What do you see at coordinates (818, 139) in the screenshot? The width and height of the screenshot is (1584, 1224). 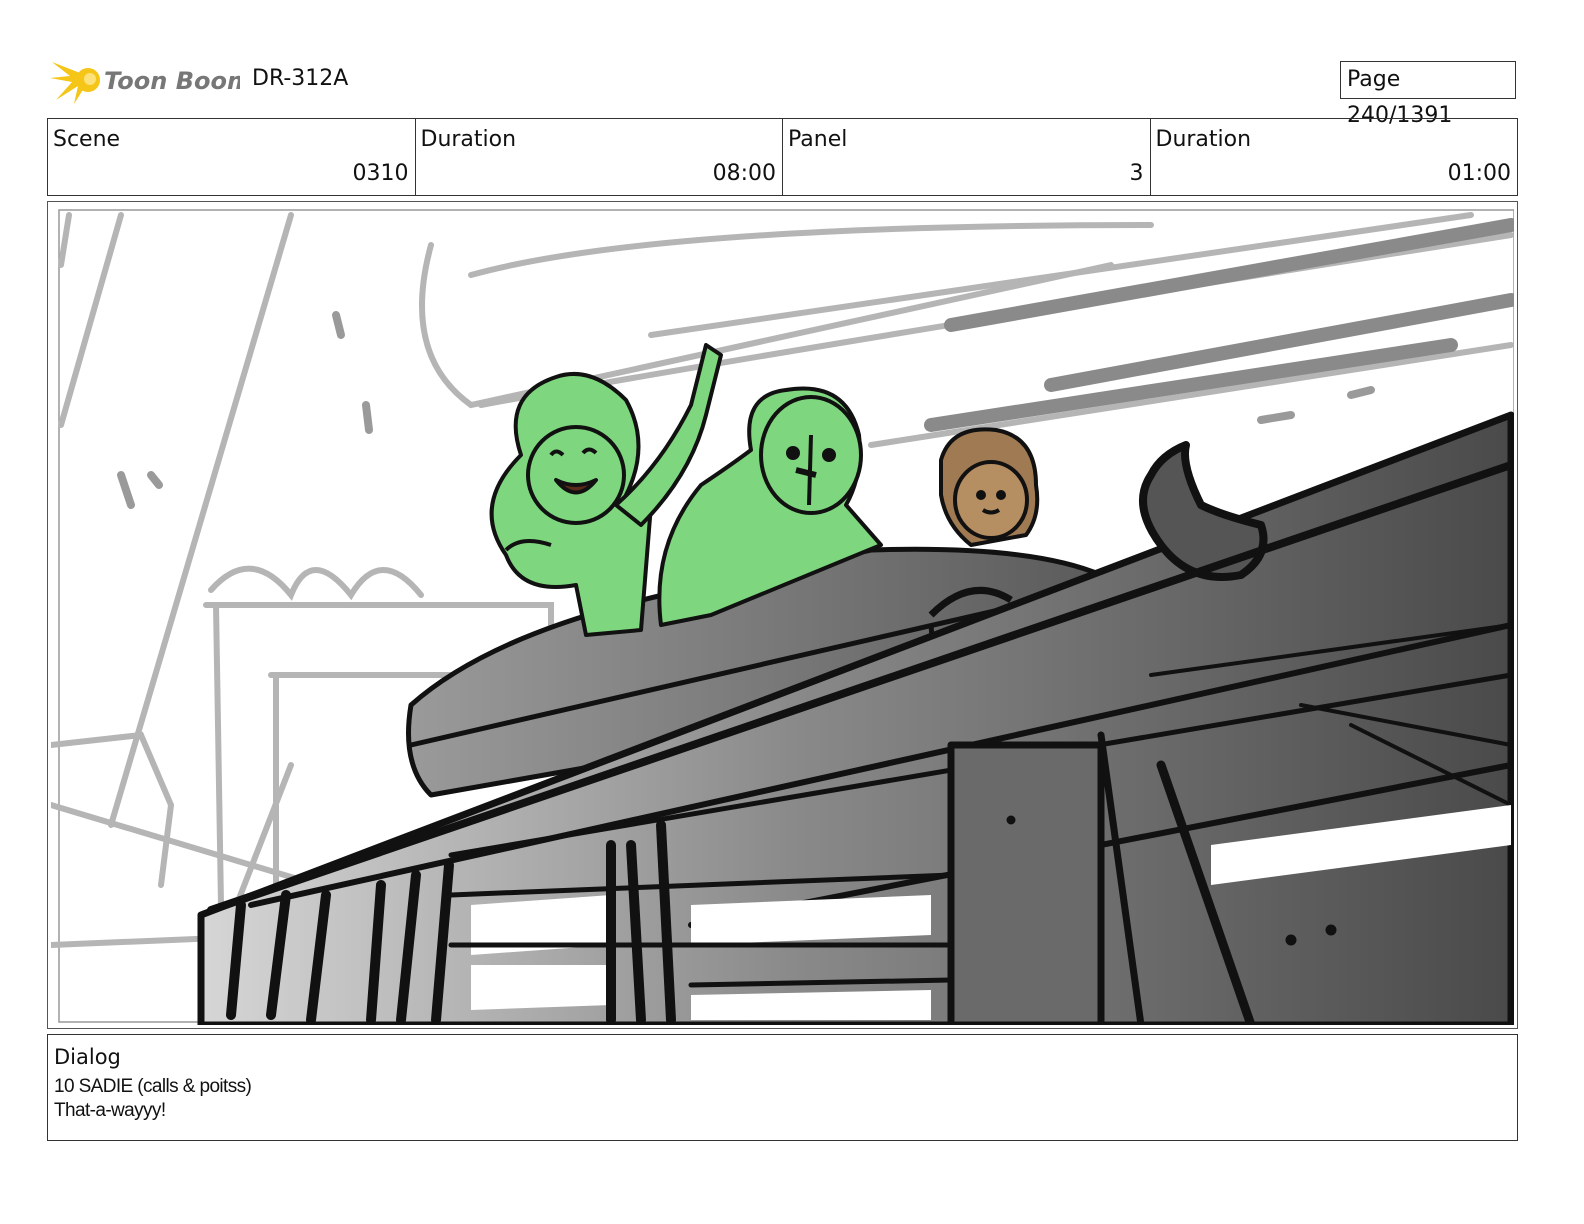 I see `panel-label: Panel` at bounding box center [818, 139].